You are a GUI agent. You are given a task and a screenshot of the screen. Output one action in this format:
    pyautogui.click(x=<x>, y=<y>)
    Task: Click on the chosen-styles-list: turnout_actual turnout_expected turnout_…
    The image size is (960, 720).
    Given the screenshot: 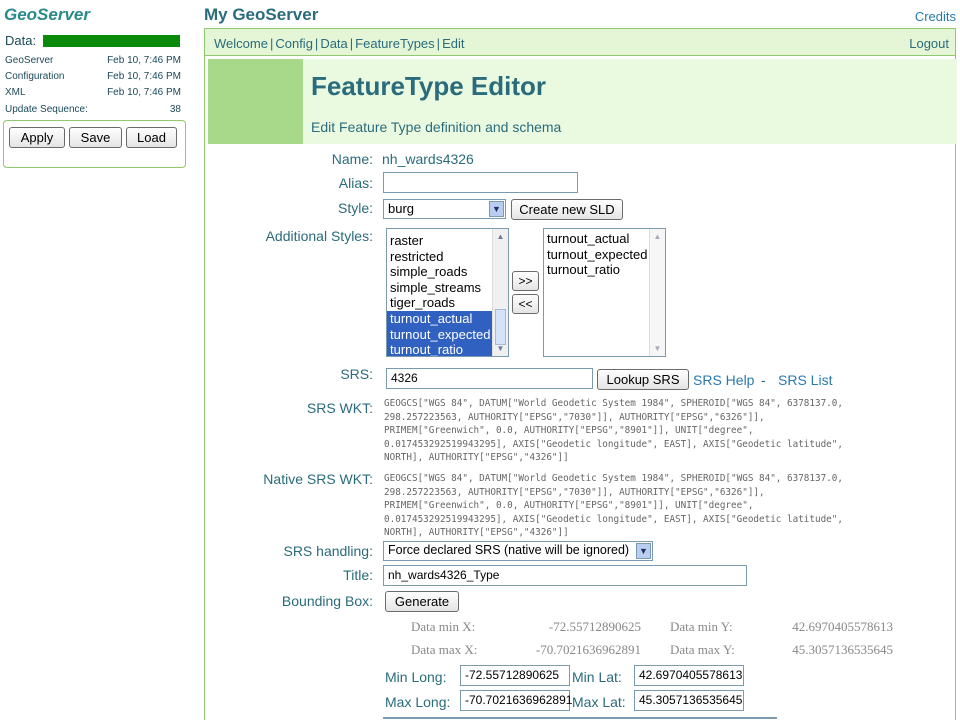 What is the action you would take?
    pyautogui.click(x=604, y=292)
    